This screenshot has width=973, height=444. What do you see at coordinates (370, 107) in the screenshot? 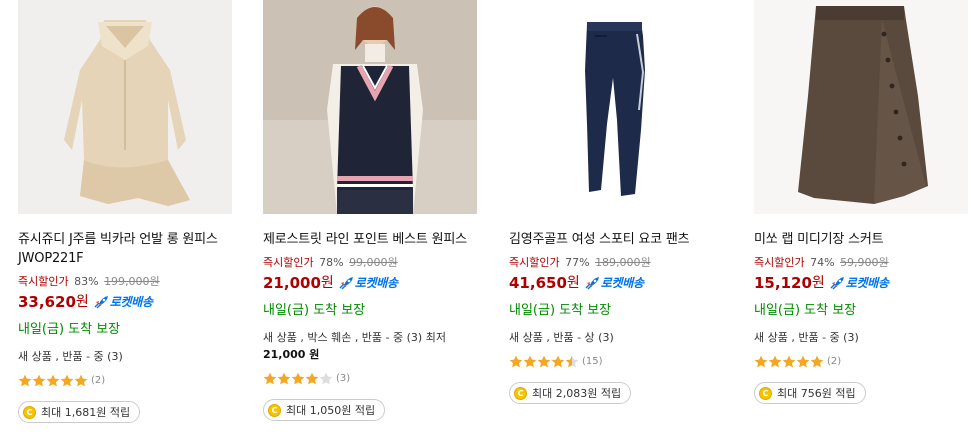
I see `vest-photo` at bounding box center [370, 107].